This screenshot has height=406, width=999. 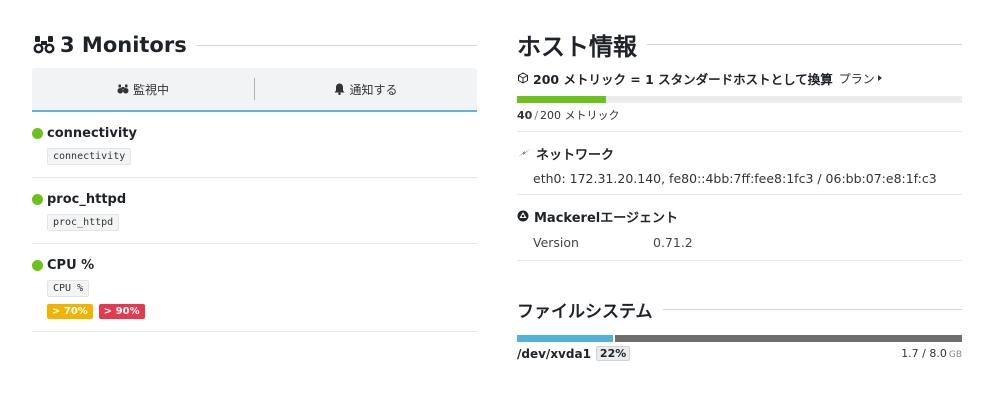 I want to click on tab-watching: 監視中, so click(x=143, y=89).